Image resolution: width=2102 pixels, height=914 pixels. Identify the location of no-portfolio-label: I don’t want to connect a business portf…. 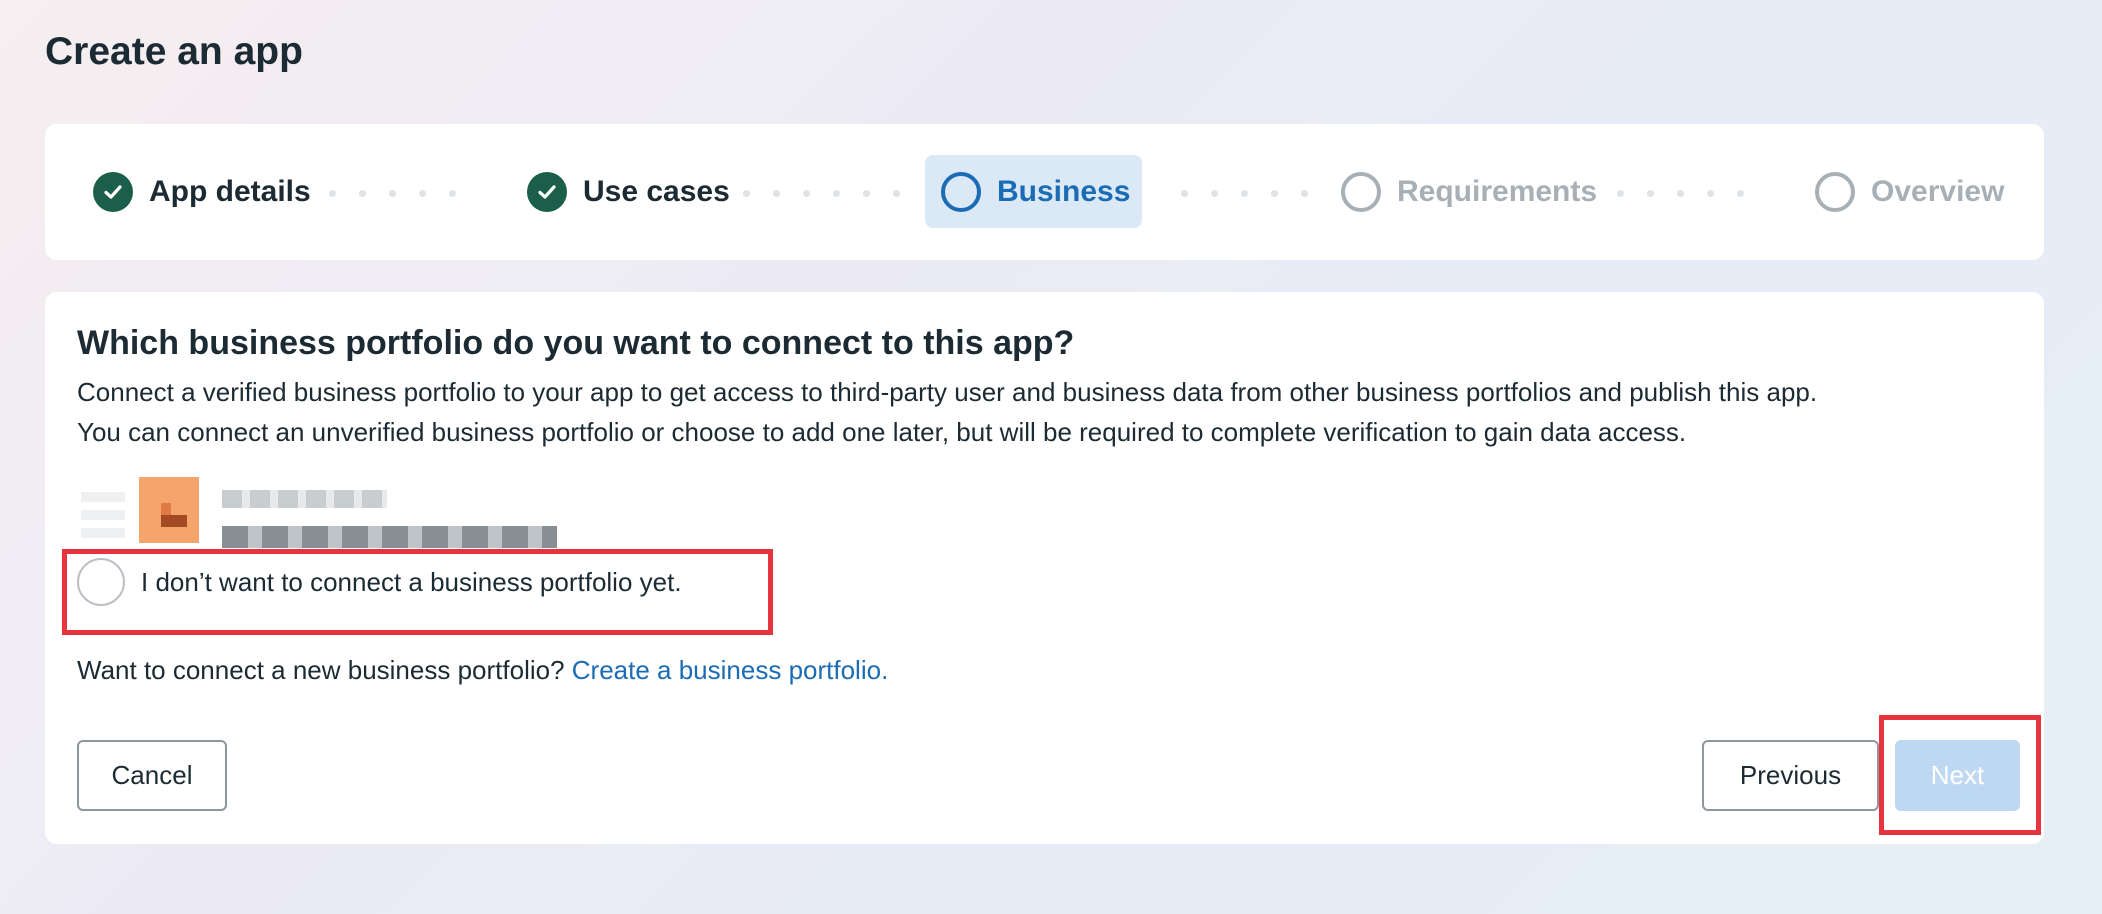
(411, 581).